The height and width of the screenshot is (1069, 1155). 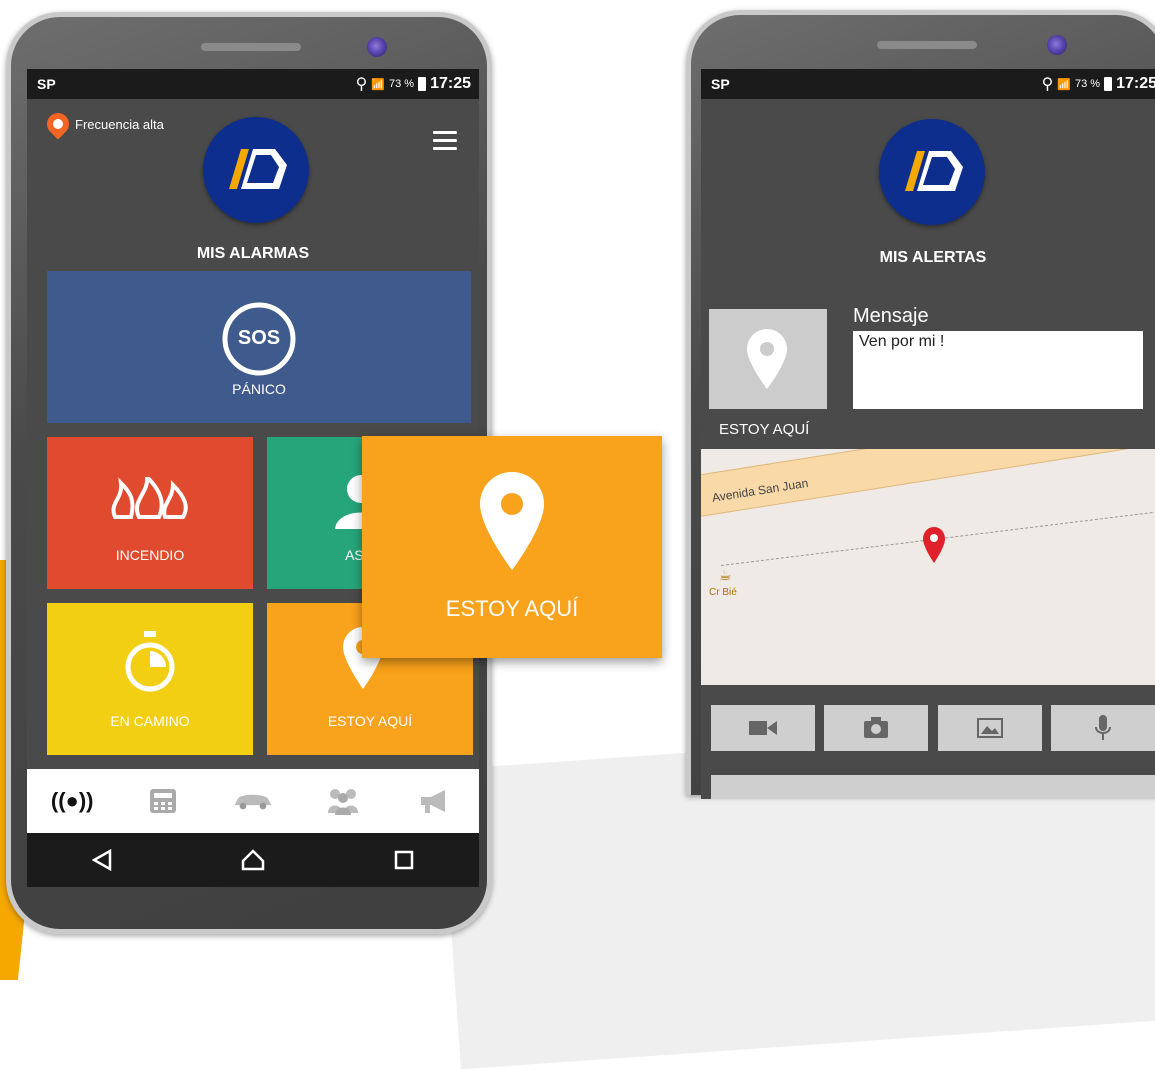 I want to click on system-nav-bar, so click(x=253, y=860).